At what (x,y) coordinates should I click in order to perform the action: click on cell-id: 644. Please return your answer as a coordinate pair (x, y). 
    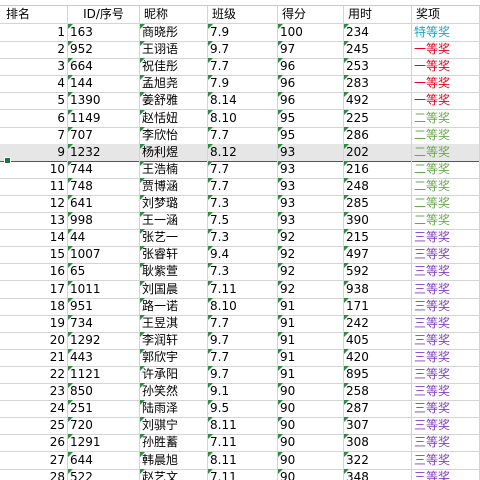
    Looking at the image, I should click on (104, 460).